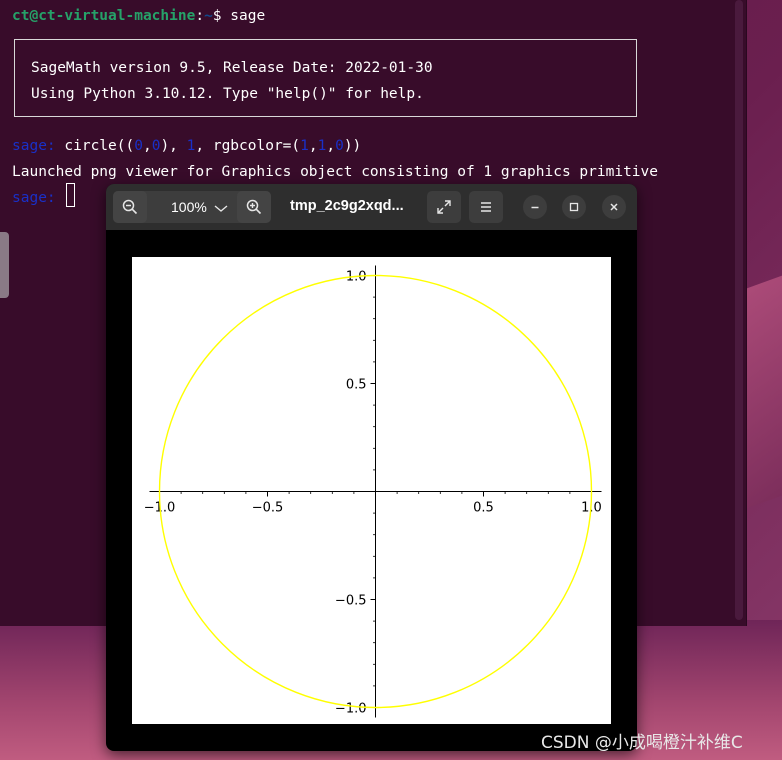 This screenshot has height=760, width=782. I want to click on close-icon, so click(614, 207).